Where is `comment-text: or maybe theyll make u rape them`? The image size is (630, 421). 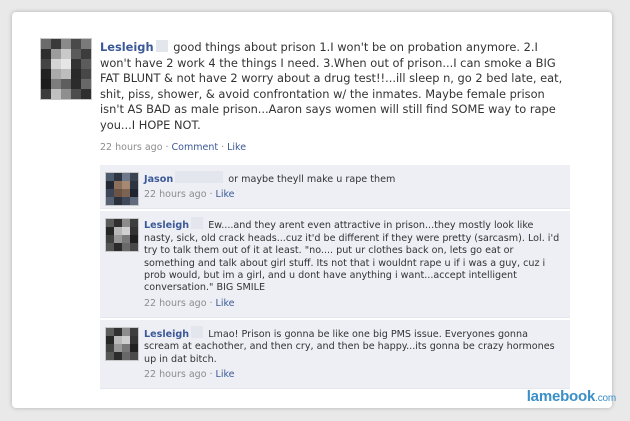
comment-text: or maybe theyll make u rape them is located at coordinates (312, 179).